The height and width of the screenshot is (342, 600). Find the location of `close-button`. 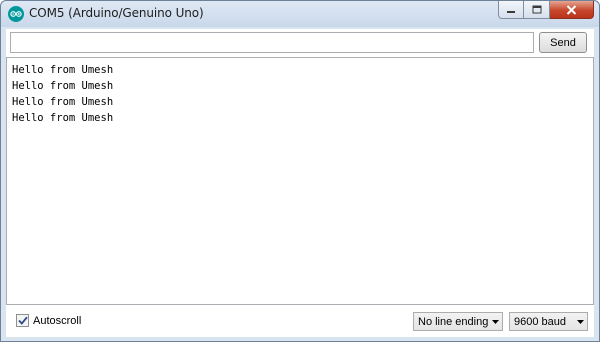

close-button is located at coordinates (572, 10).